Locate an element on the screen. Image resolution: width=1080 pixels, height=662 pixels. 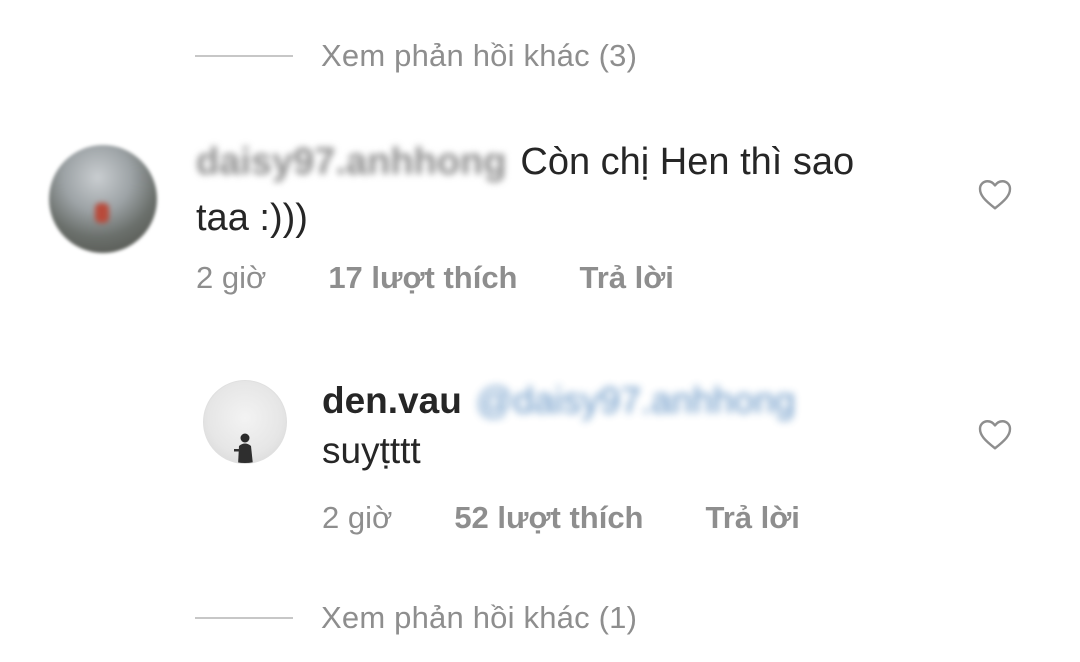
view-more-replies-label: Xem phản hồi khác (1) is located at coordinates (479, 617).